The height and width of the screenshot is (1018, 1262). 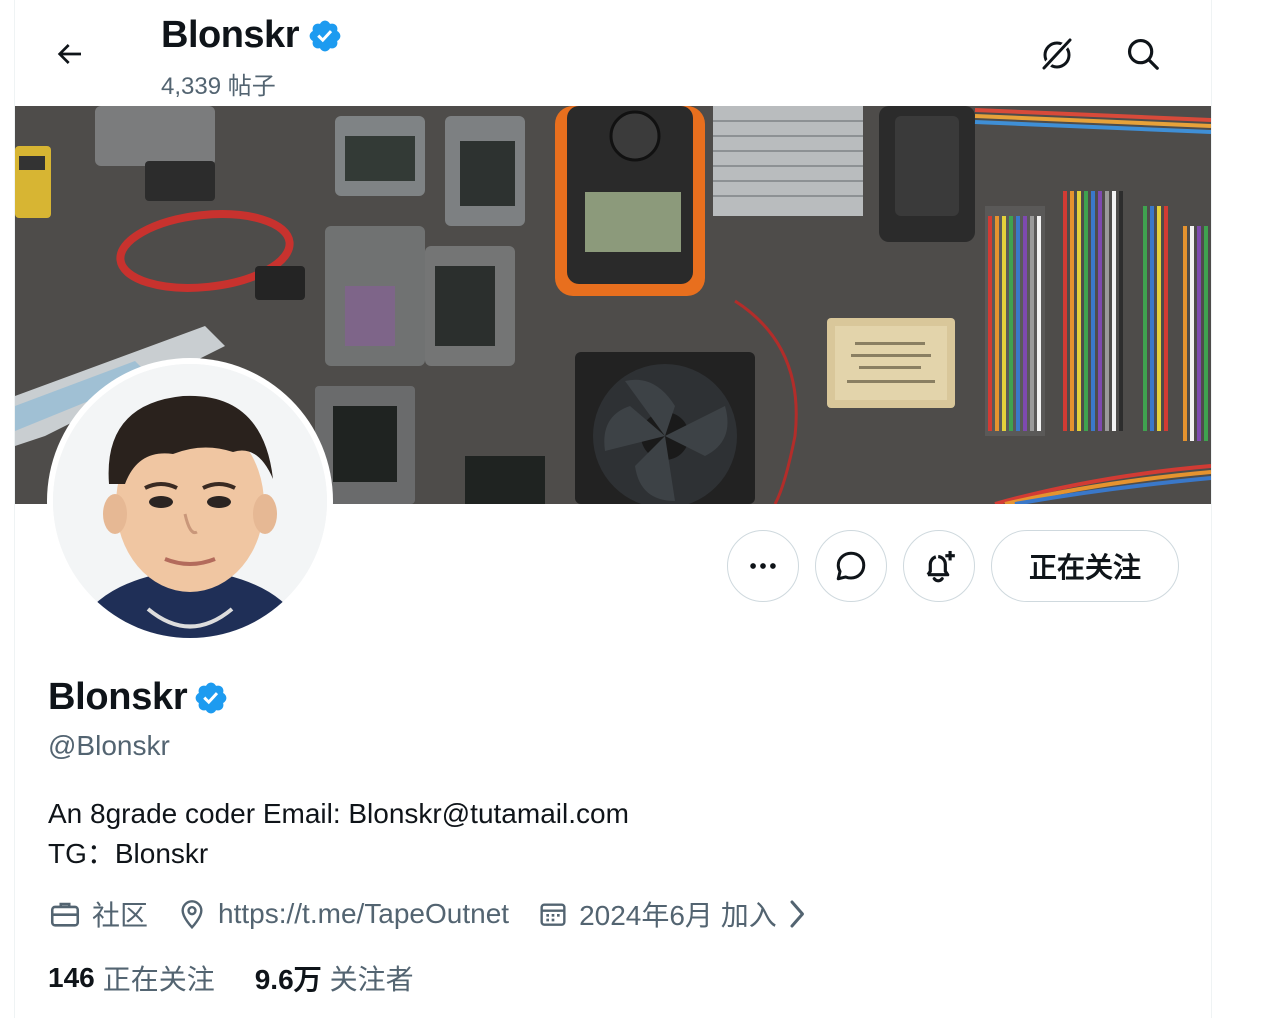 I want to click on profile-joined: 2024年6月 加入, so click(x=678, y=914).